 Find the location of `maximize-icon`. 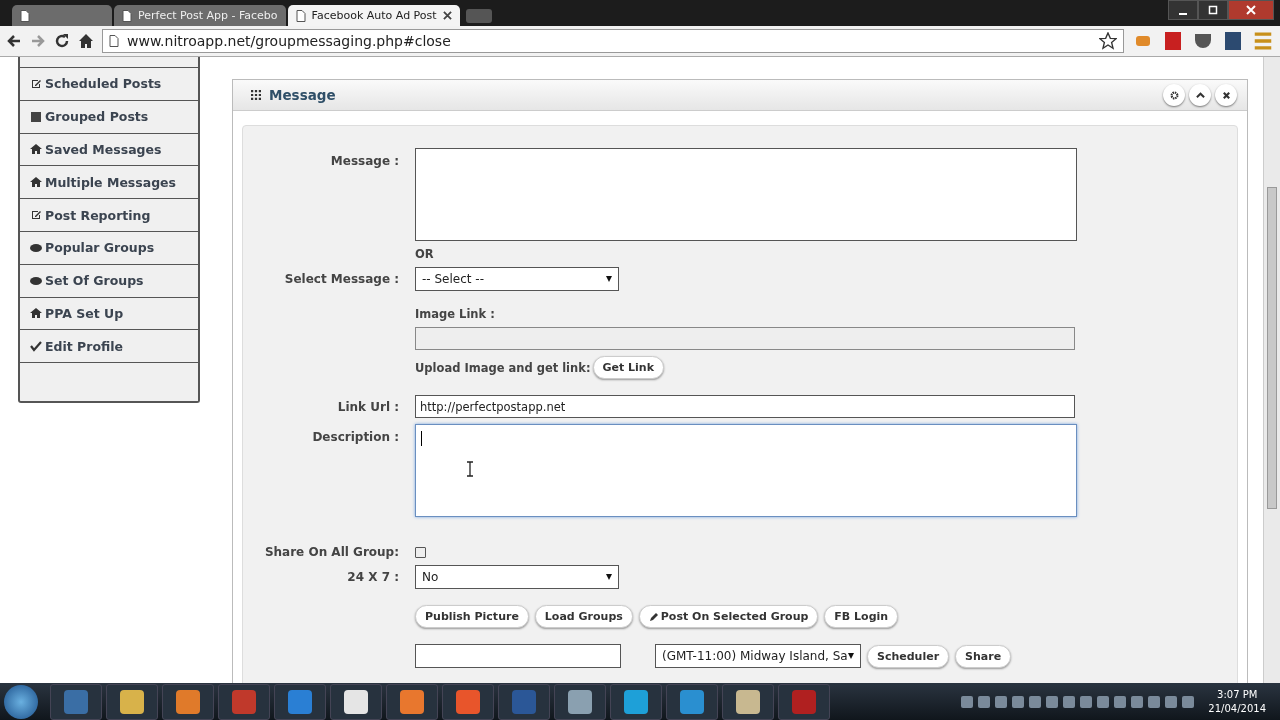

maximize-icon is located at coordinates (1213, 10).